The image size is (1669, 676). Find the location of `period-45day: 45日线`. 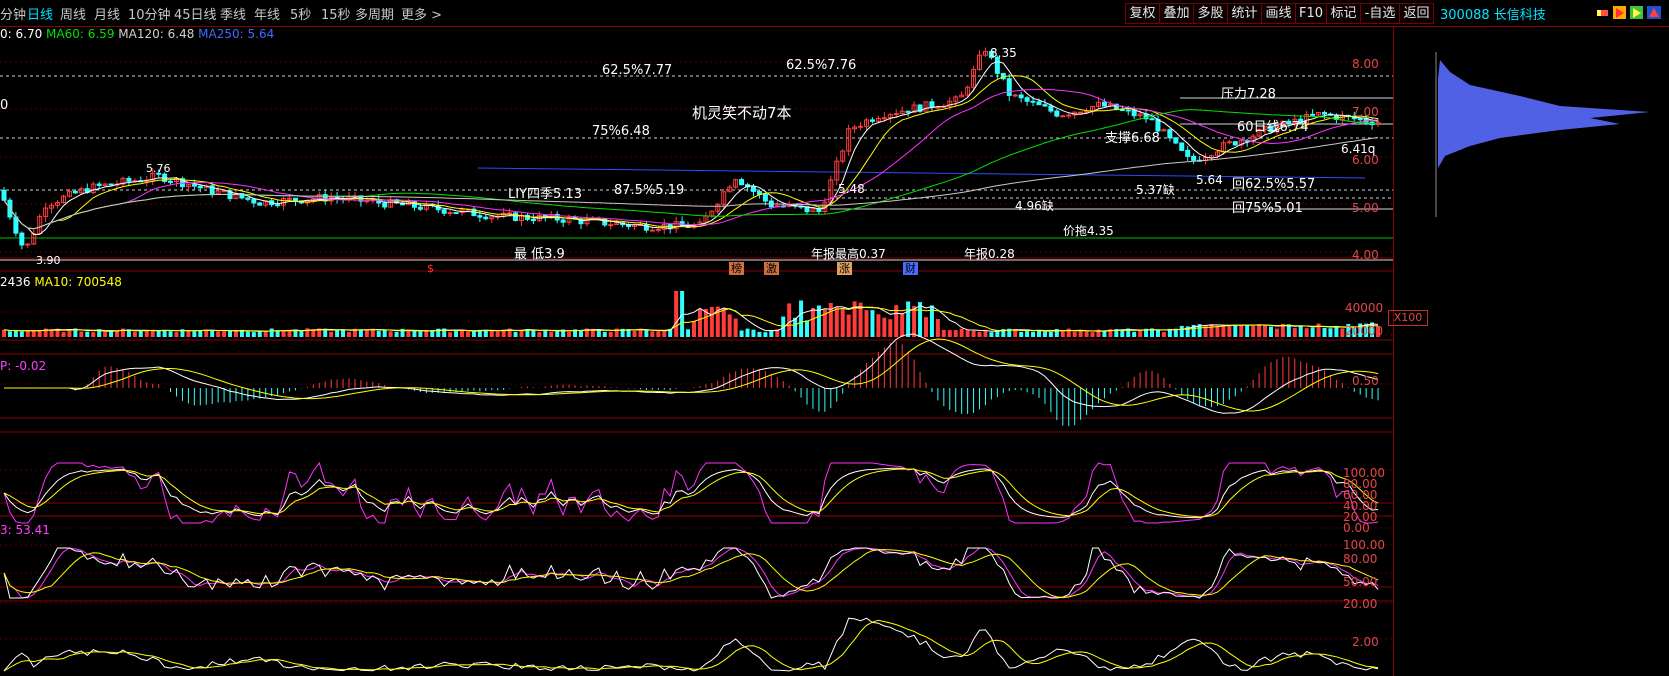

period-45day: 45日线 is located at coordinates (195, 13).